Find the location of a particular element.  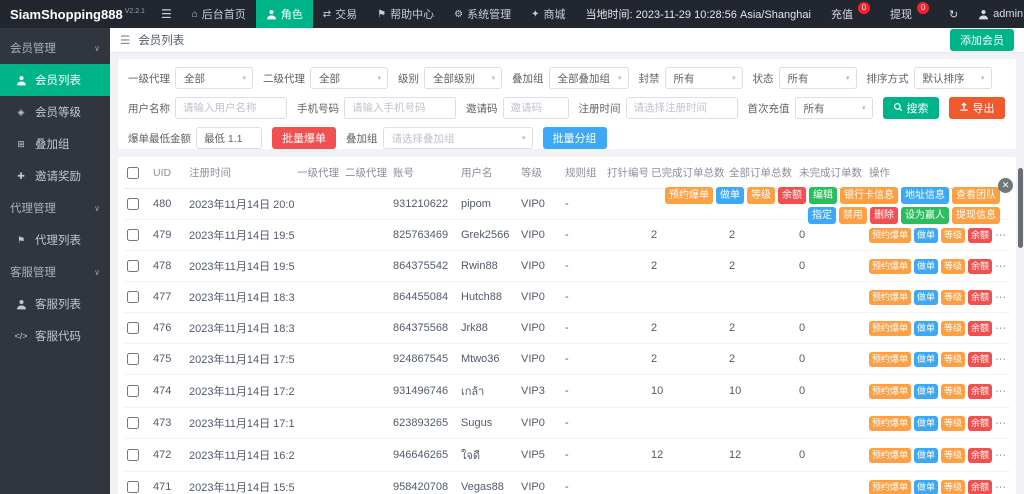

breadcrumb-menu-icon: ☰ is located at coordinates (125, 40).